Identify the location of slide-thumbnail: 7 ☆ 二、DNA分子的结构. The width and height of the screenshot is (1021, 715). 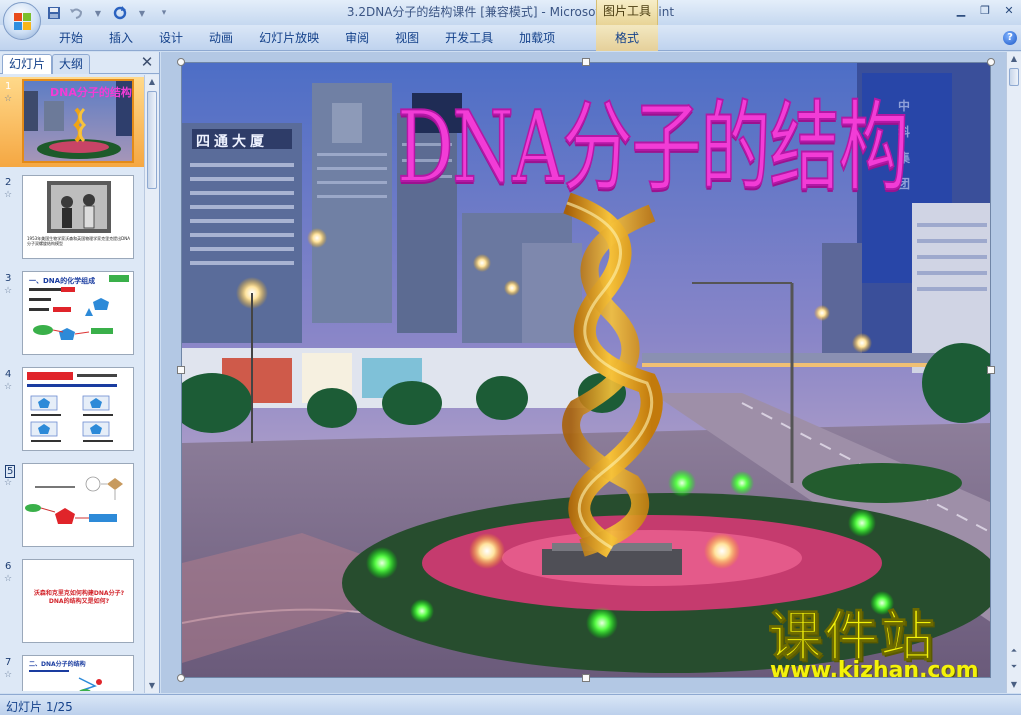
(72, 672).